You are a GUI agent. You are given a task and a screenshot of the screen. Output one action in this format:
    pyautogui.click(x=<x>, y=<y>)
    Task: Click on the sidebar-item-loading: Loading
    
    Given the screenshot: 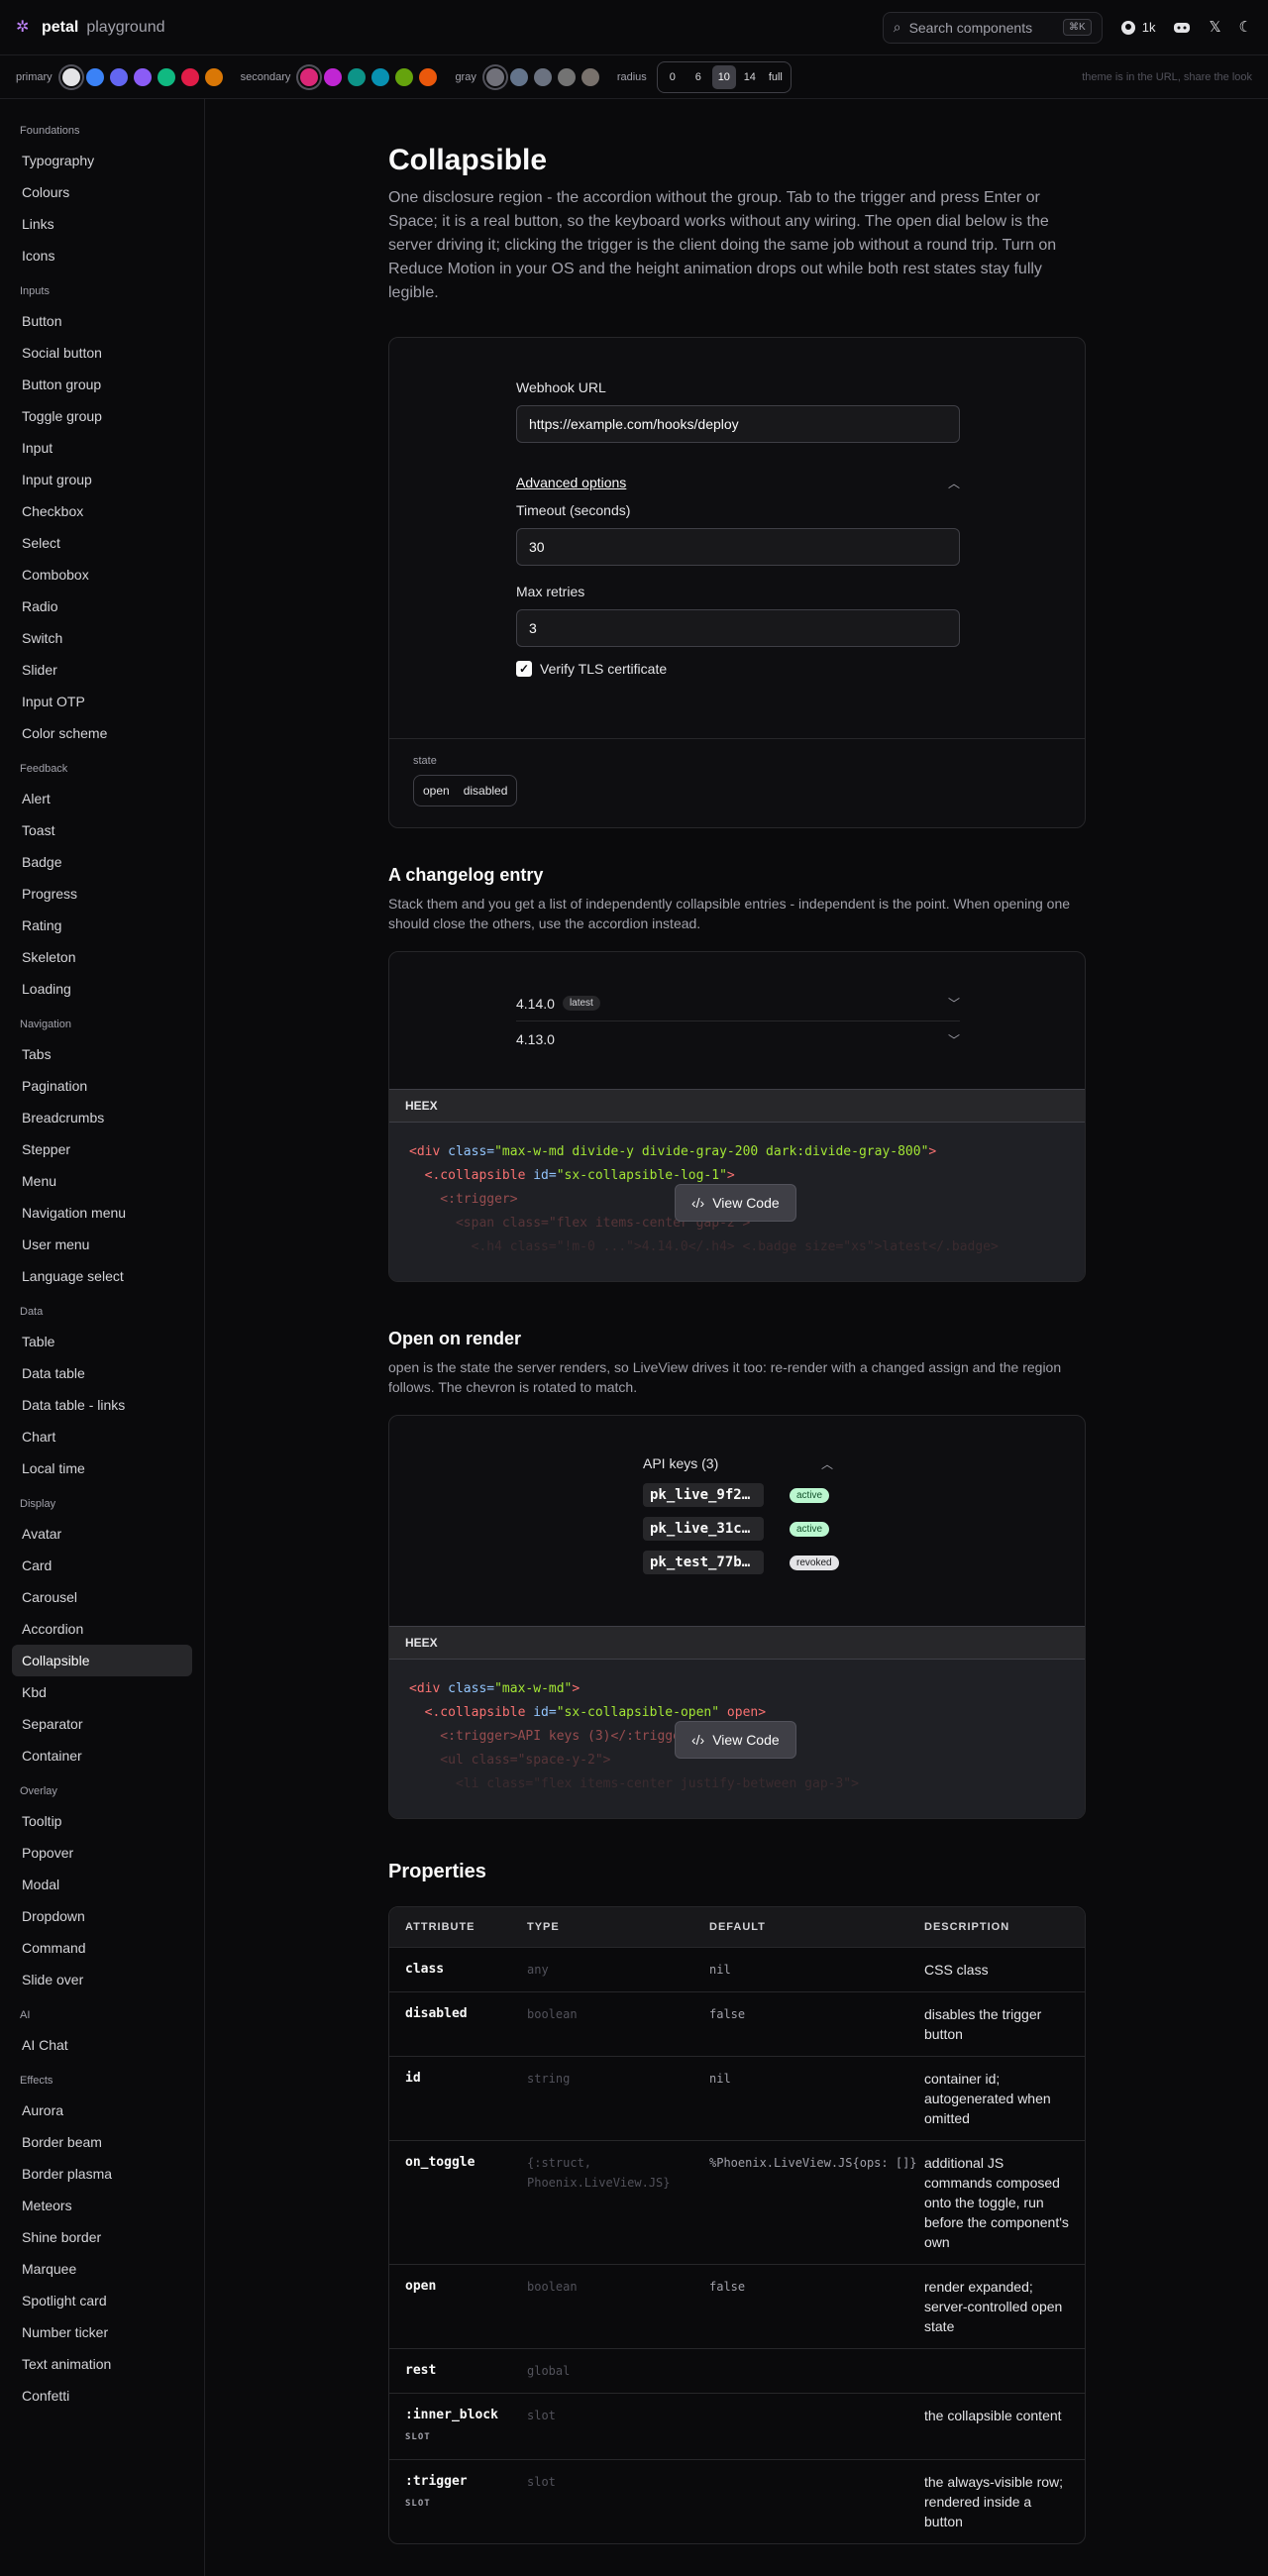 What is the action you would take?
    pyautogui.click(x=102, y=989)
    